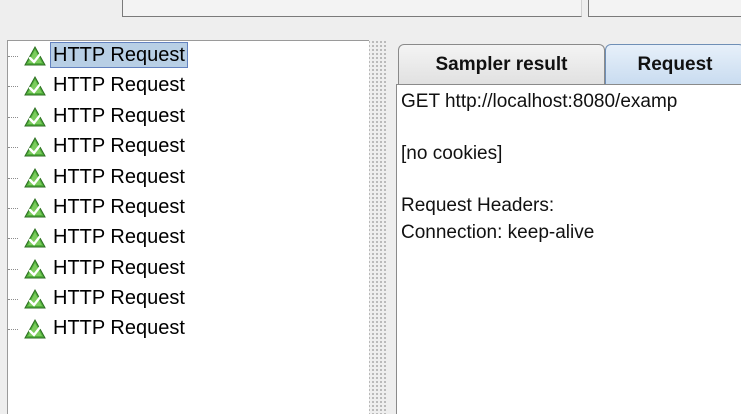 This screenshot has height=414, width=741. Describe the element at coordinates (452, 153) in the screenshot. I see `cookies-line: [no cookies]` at that location.